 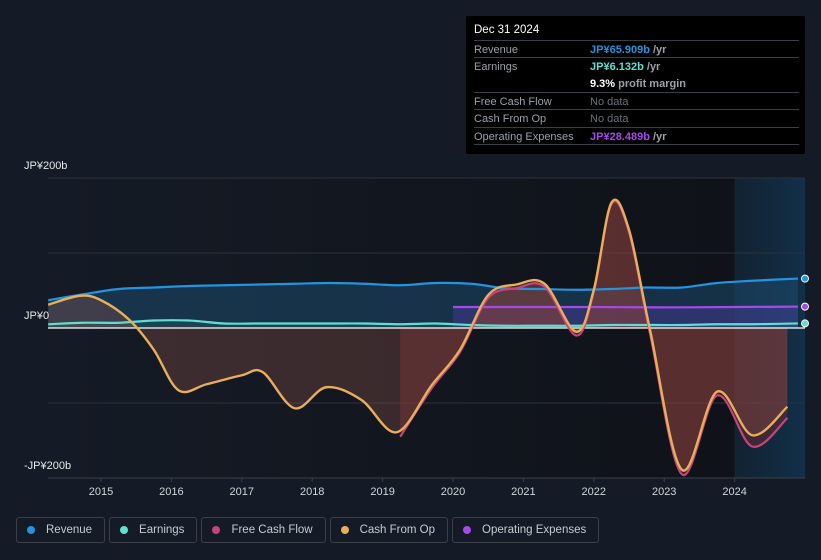 What do you see at coordinates (805, 278) in the screenshot?
I see `end-marker-revenue` at bounding box center [805, 278].